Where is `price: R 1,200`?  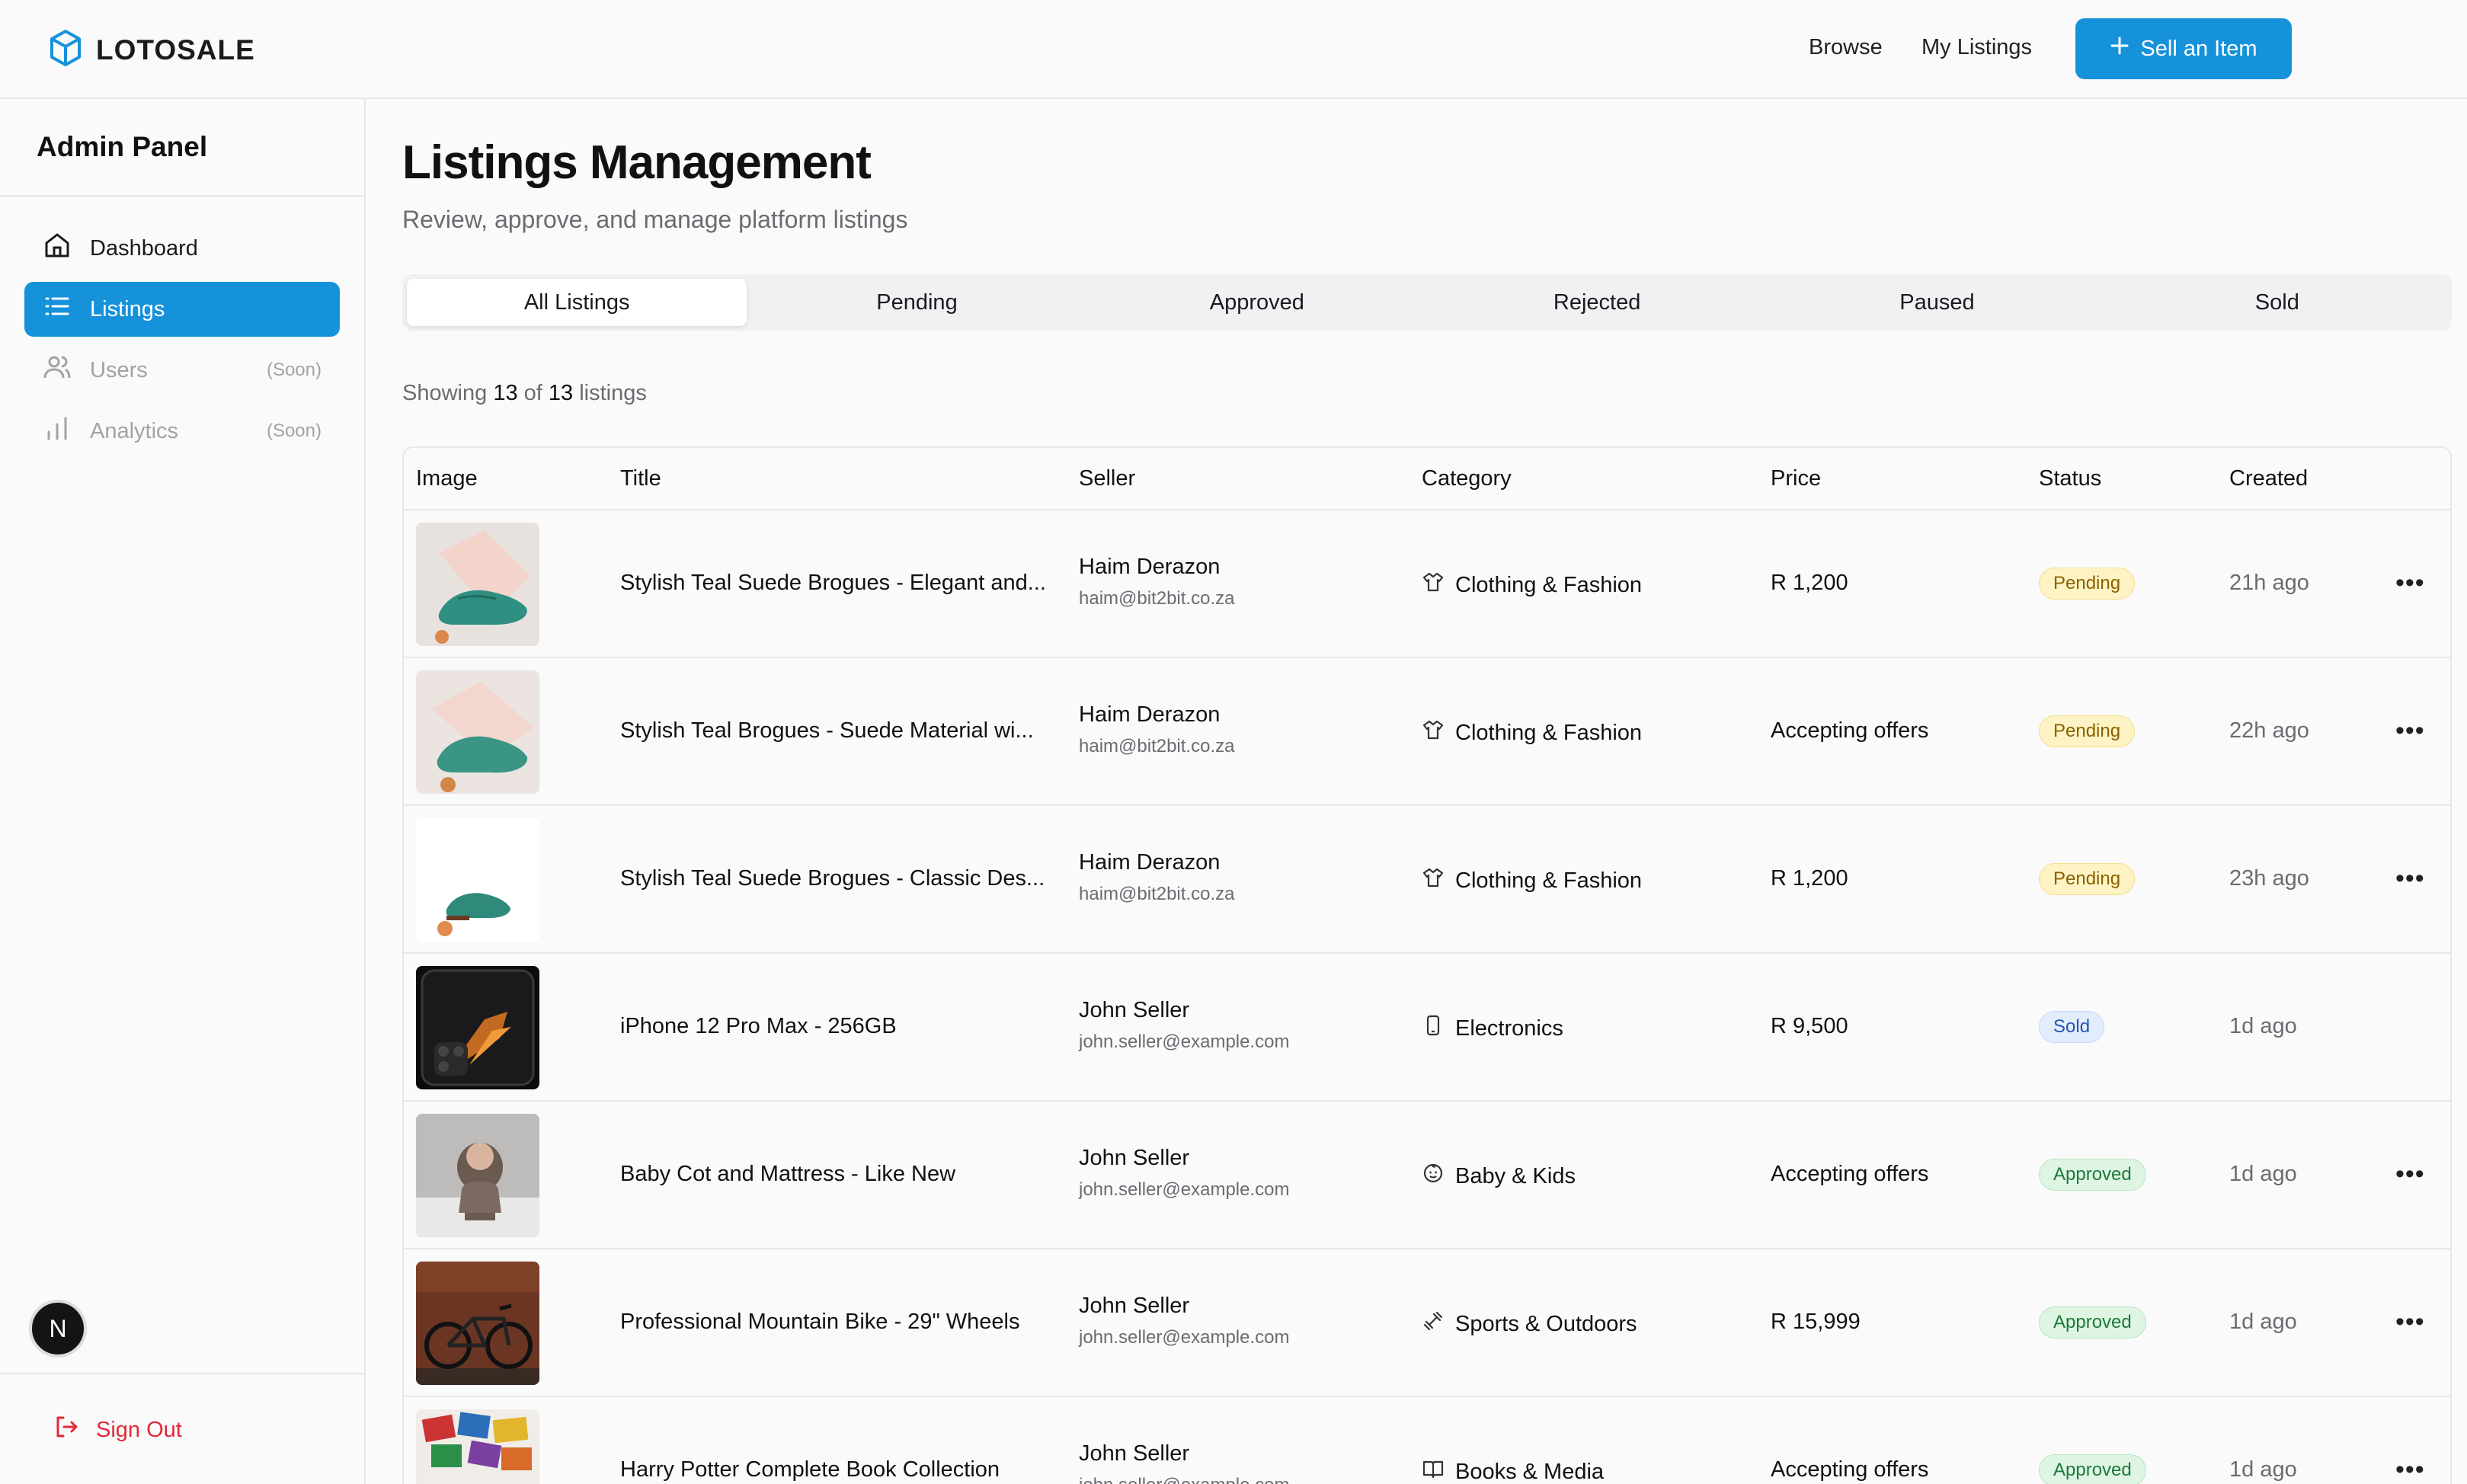
price: R 1,200 is located at coordinates (1810, 583).